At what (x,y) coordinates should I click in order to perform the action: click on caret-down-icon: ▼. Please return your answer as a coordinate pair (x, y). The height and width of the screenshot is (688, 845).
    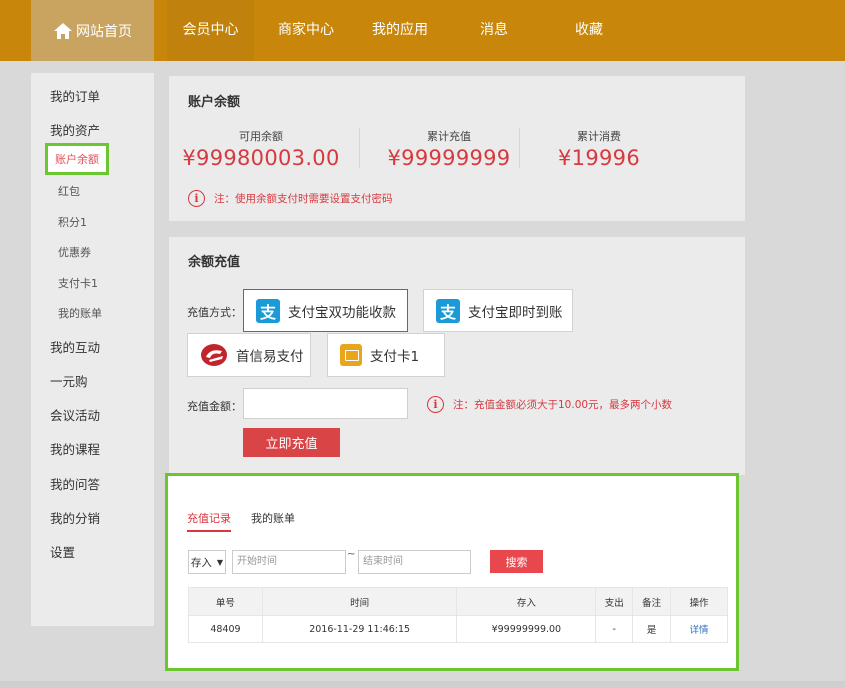
    Looking at the image, I should click on (220, 562).